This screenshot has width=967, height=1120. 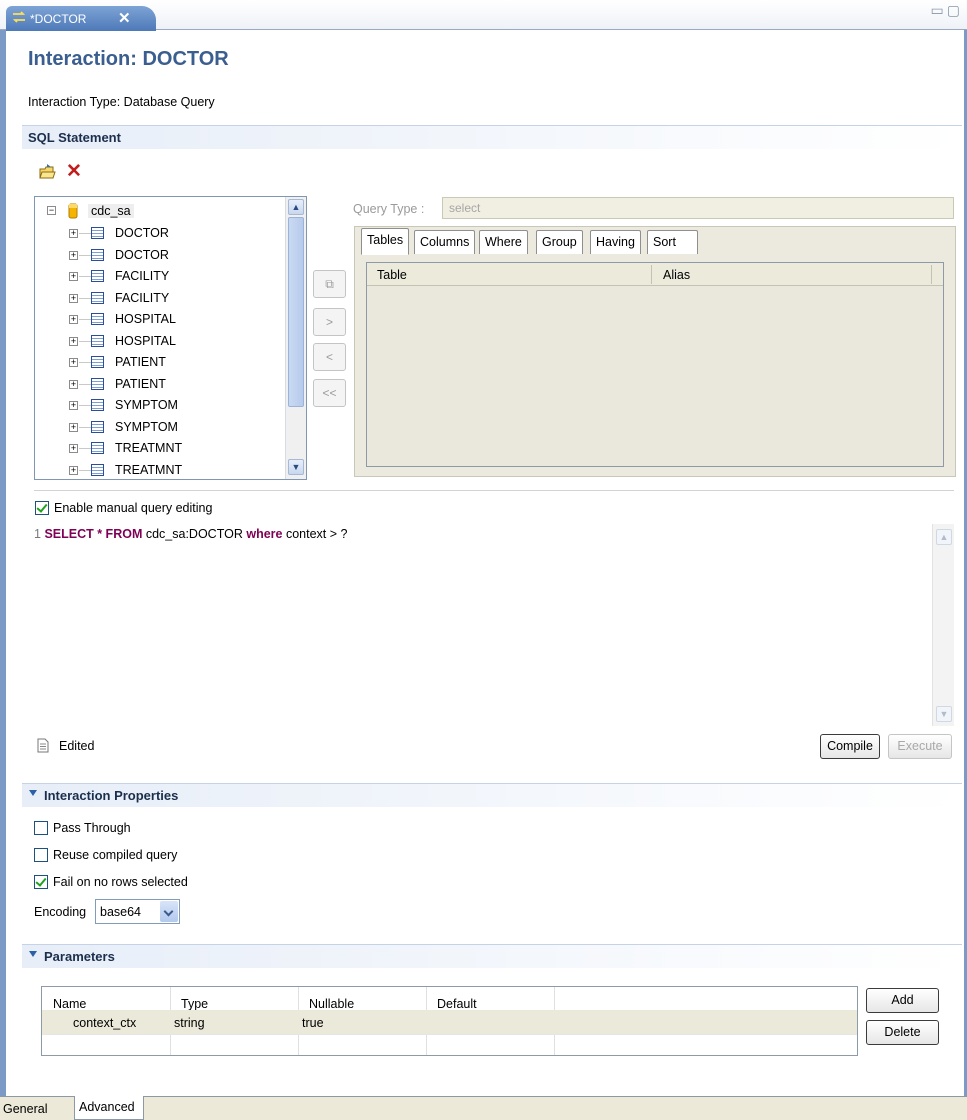 I want to click on column-header-type: Type, so click(x=194, y=1004).